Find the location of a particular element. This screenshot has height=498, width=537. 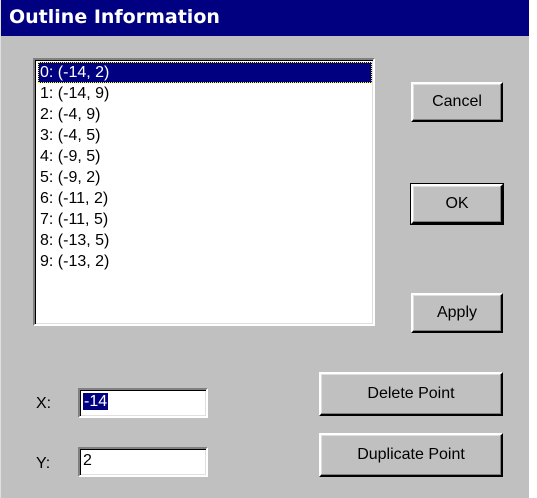

x-label: X: is located at coordinates (44, 403).